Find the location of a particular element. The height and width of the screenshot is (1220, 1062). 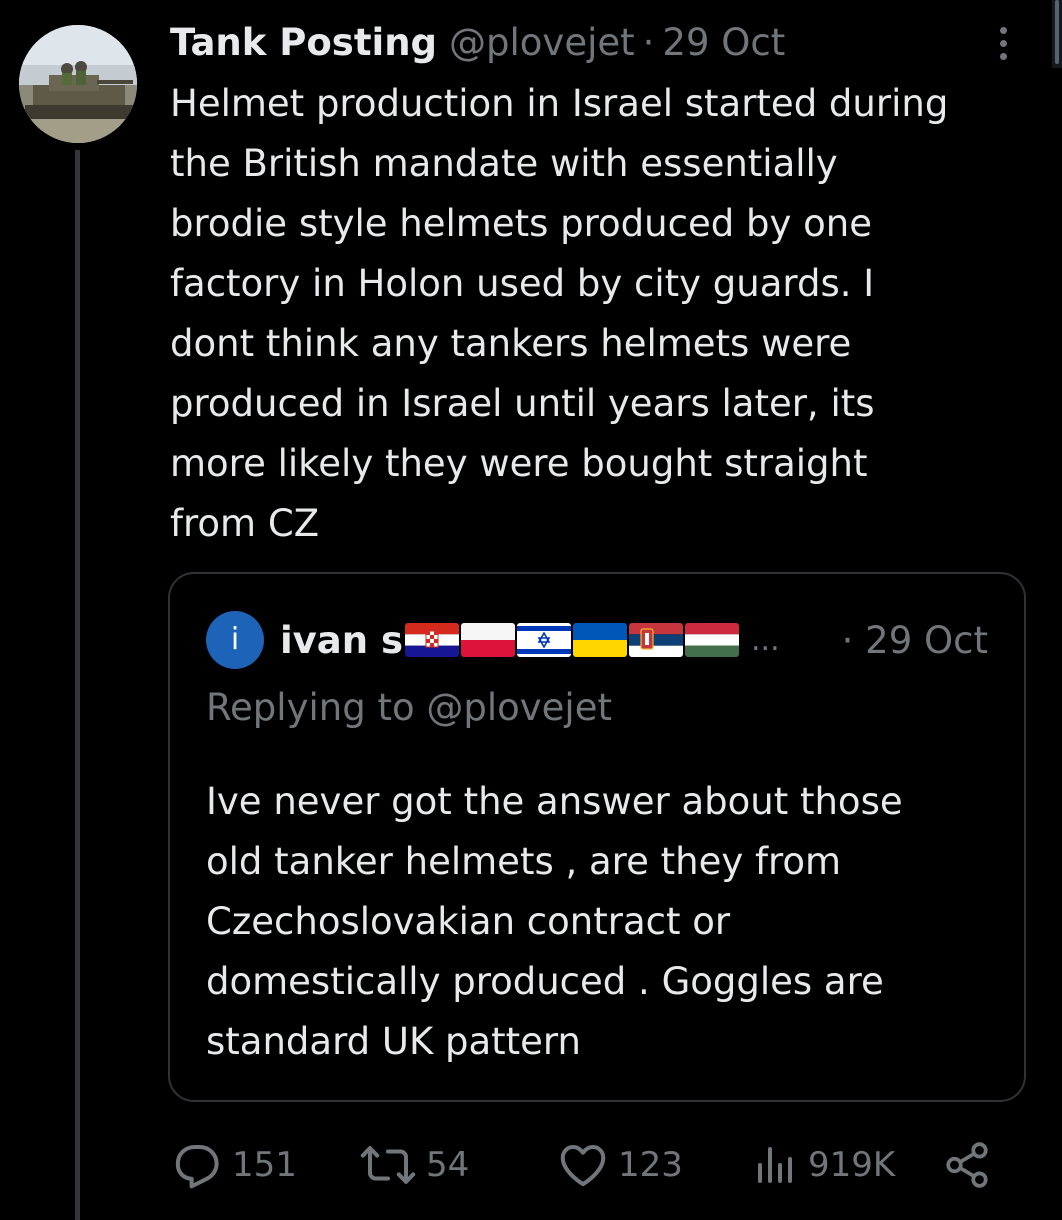

views-button: 919K is located at coordinates (823, 1165).